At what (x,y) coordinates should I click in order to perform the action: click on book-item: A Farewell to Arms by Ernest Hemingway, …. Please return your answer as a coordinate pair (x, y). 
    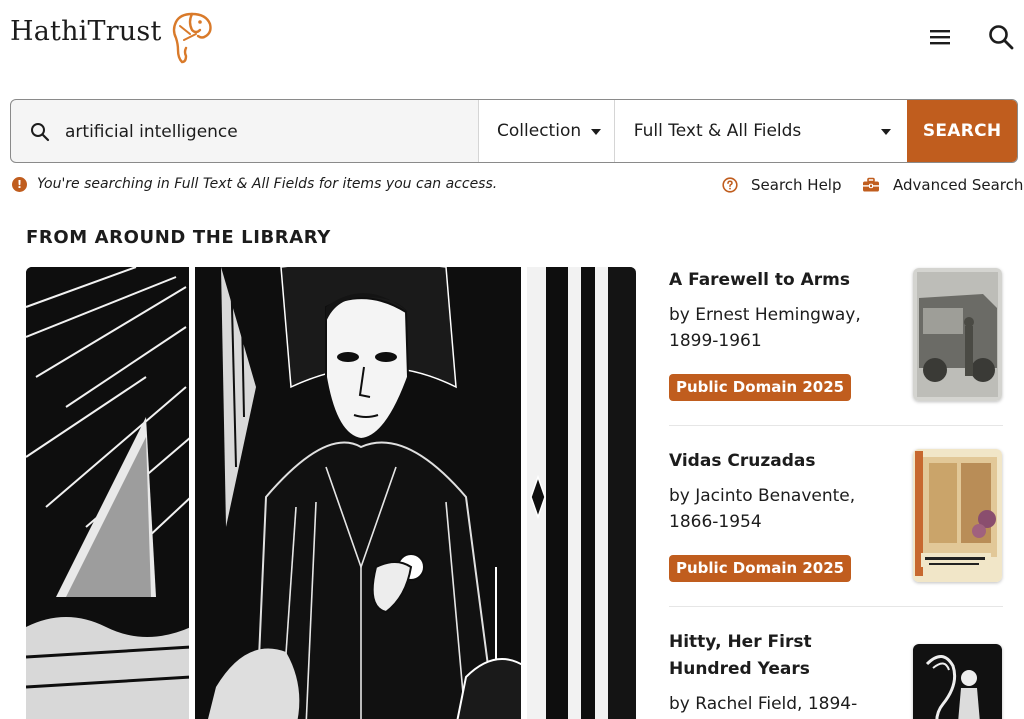
    Looking at the image, I should click on (836, 334).